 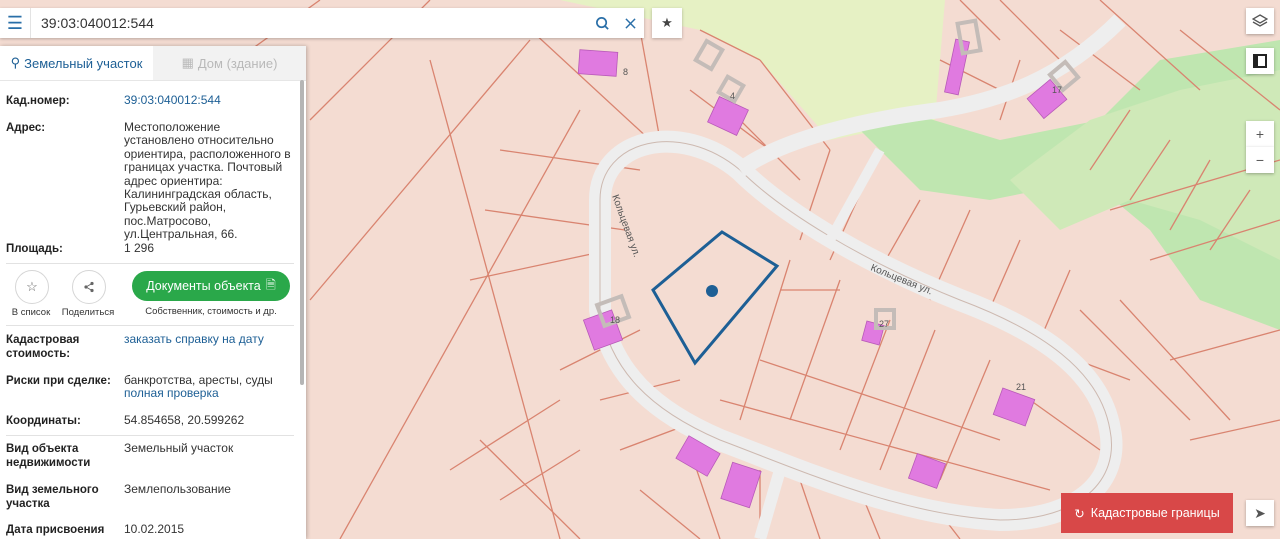 I want to click on field-label: Кадастровая стоимость:, so click(x=43, y=347).